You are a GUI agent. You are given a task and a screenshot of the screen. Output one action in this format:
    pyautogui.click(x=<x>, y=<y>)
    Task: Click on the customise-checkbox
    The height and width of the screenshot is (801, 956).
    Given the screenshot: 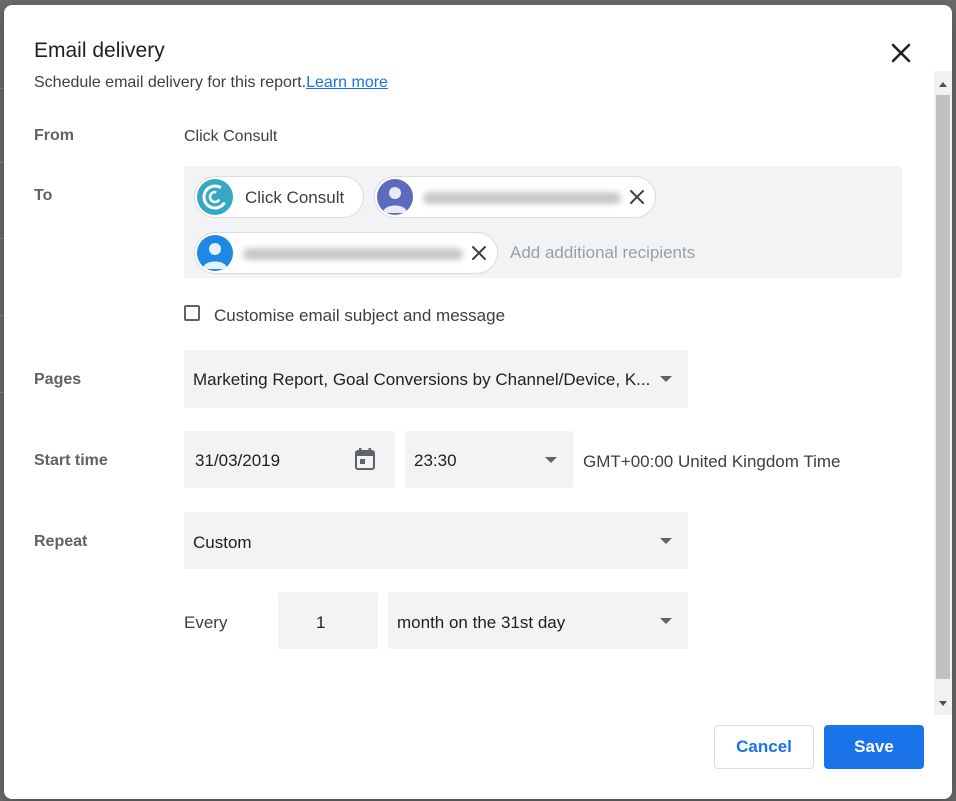 What is the action you would take?
    pyautogui.click(x=192, y=313)
    